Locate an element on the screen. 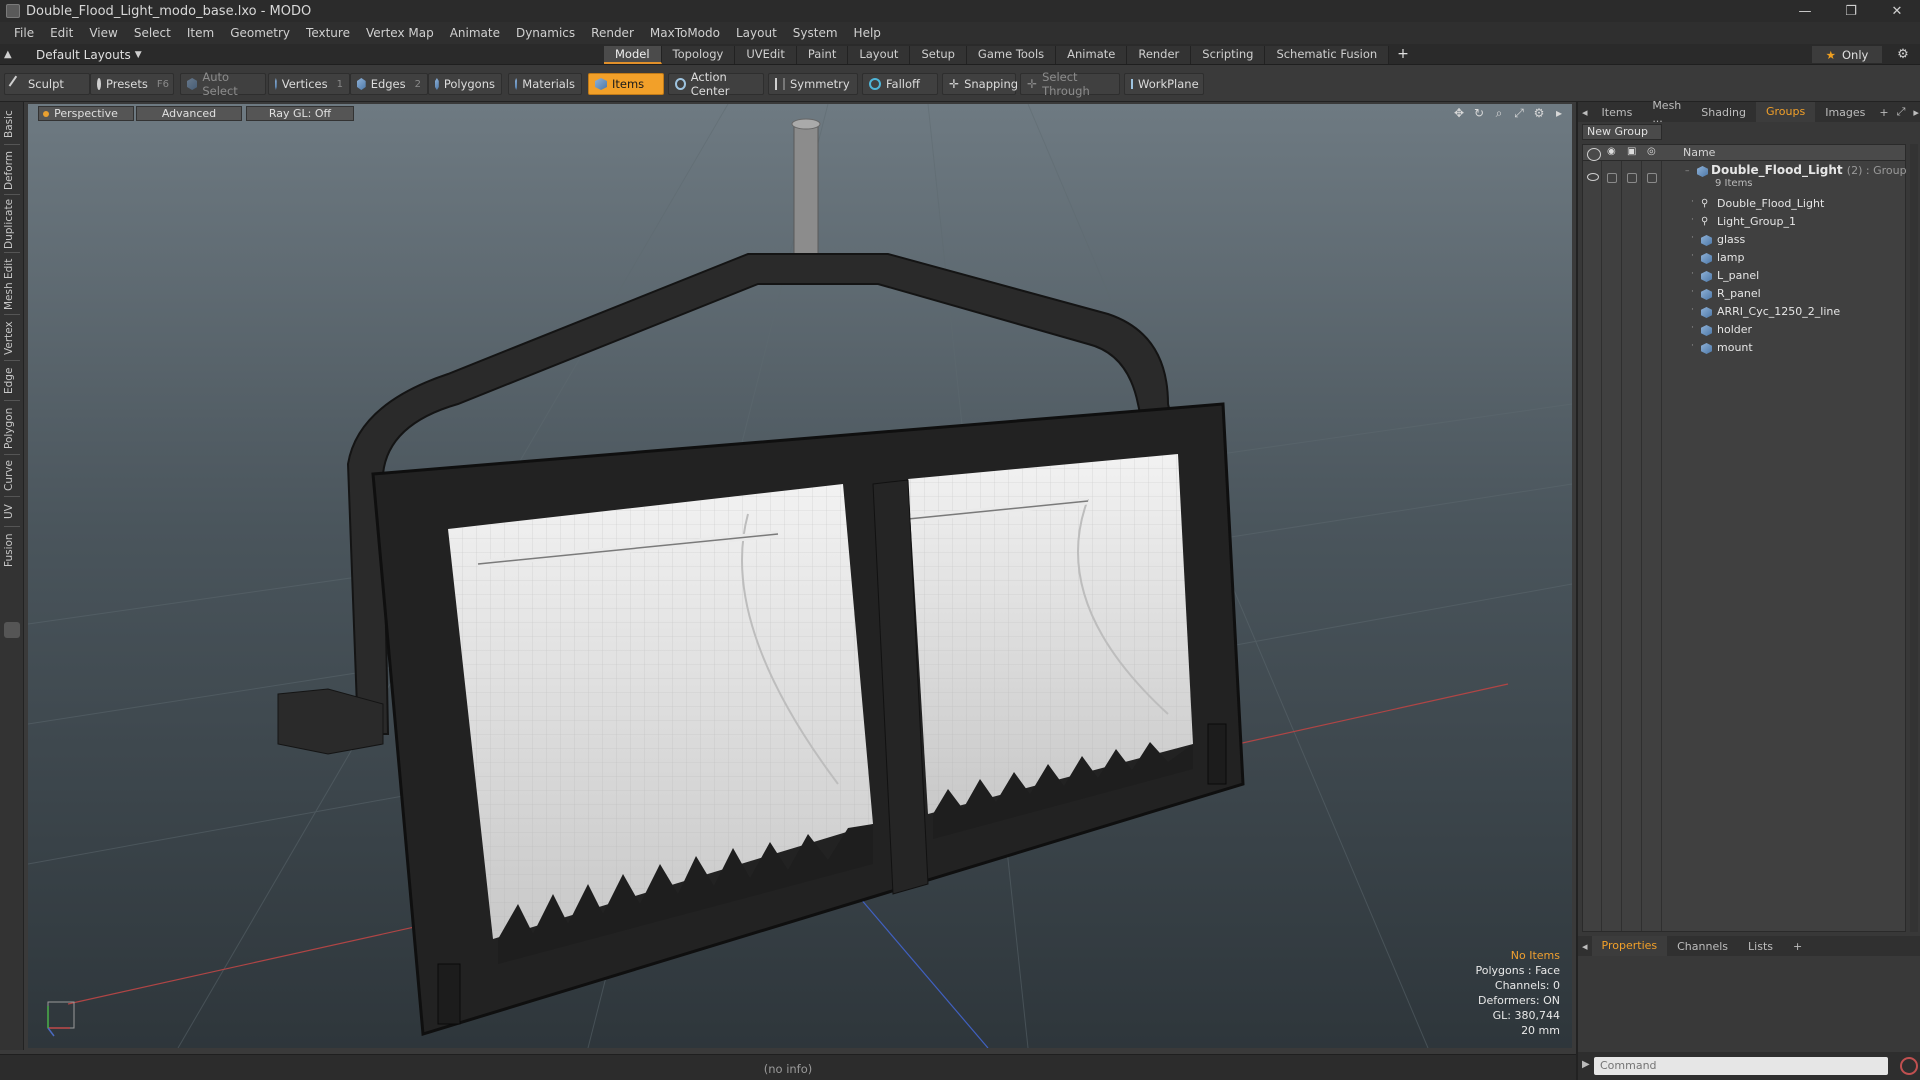 The image size is (1920, 1080). menu-help: Help is located at coordinates (867, 33).